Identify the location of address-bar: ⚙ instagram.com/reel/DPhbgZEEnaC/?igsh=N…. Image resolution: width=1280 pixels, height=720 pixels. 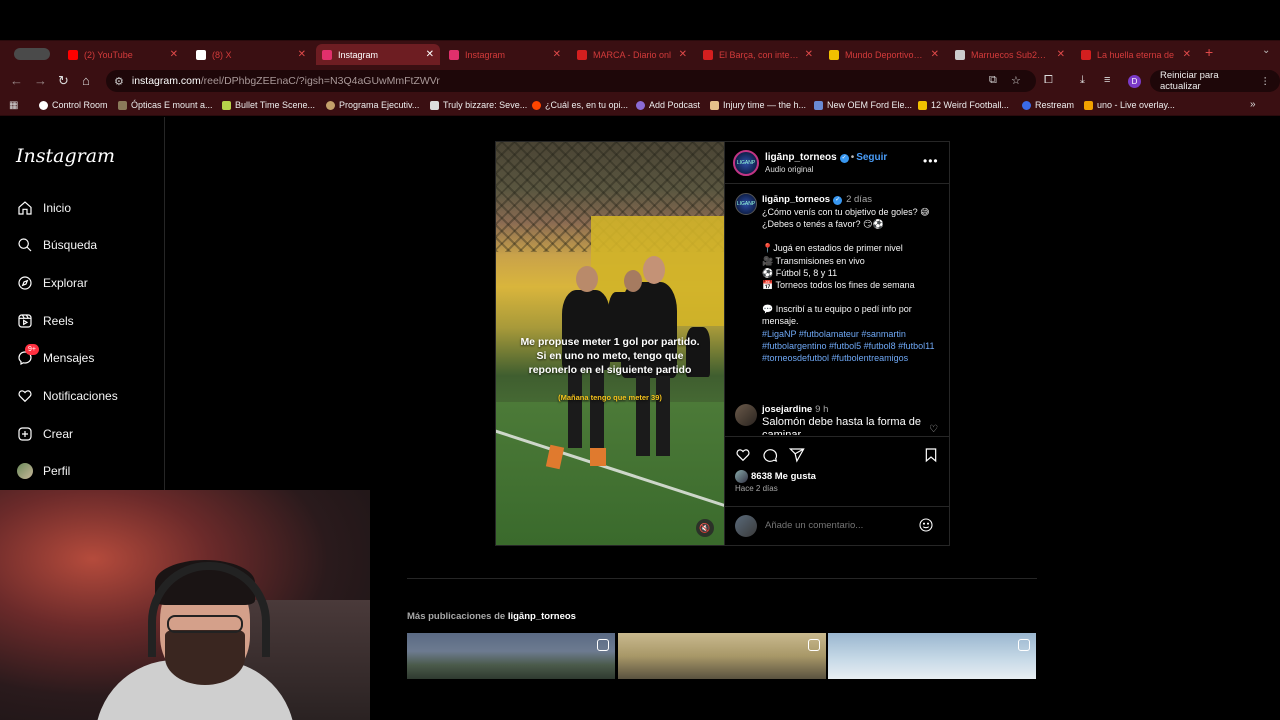
(571, 81).